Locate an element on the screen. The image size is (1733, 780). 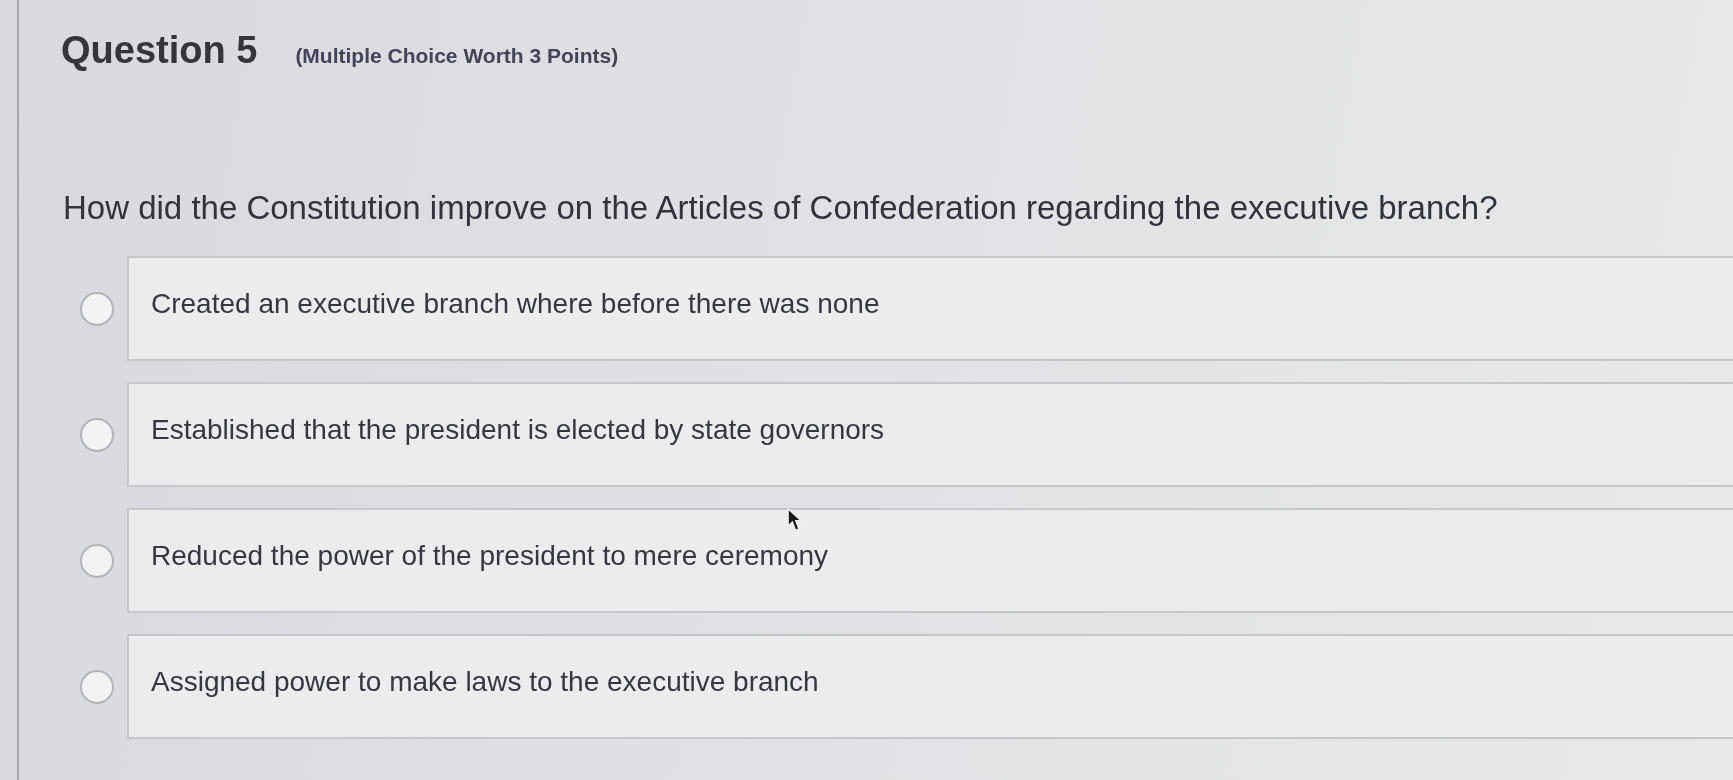
question-number: Question 5 is located at coordinates (159, 50).